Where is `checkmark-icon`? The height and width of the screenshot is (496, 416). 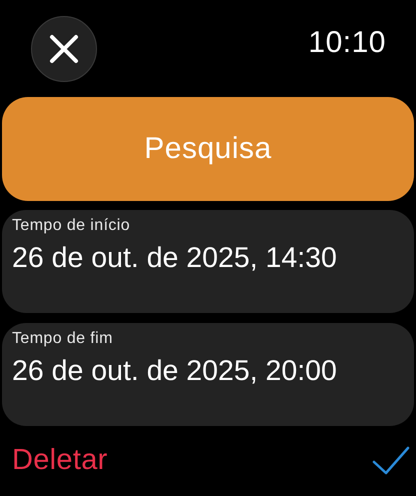 checkmark-icon is located at coordinates (391, 461).